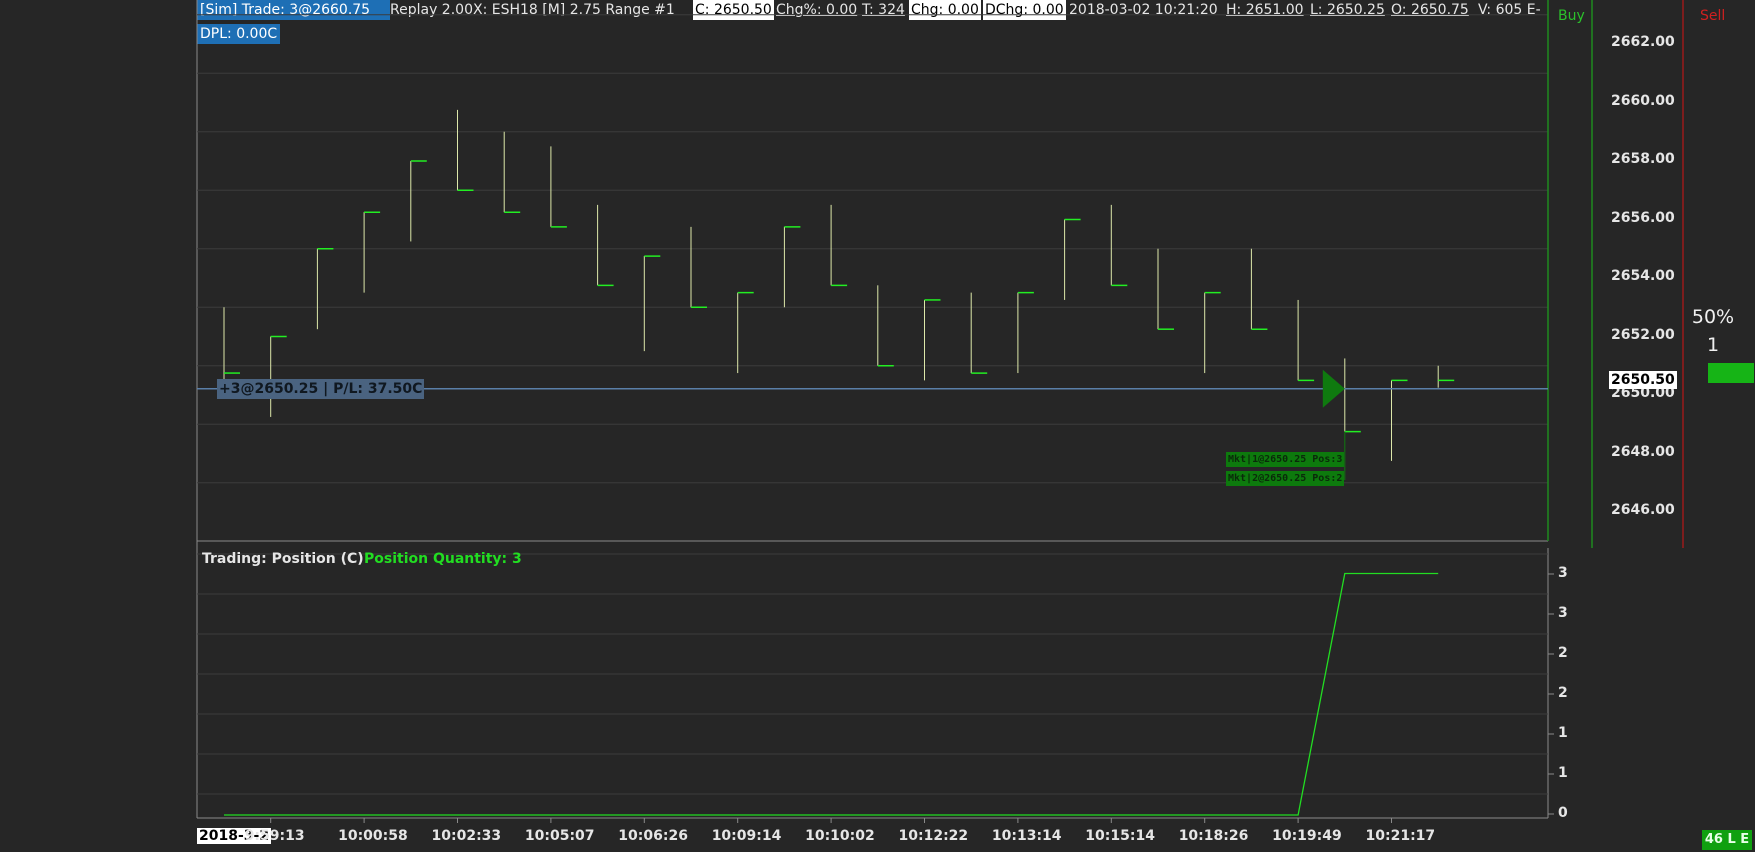 The width and height of the screenshot is (1755, 852). What do you see at coordinates (321, 389) in the screenshot?
I see `position-label: +3@2650.25 | P/L: 37.50C` at bounding box center [321, 389].